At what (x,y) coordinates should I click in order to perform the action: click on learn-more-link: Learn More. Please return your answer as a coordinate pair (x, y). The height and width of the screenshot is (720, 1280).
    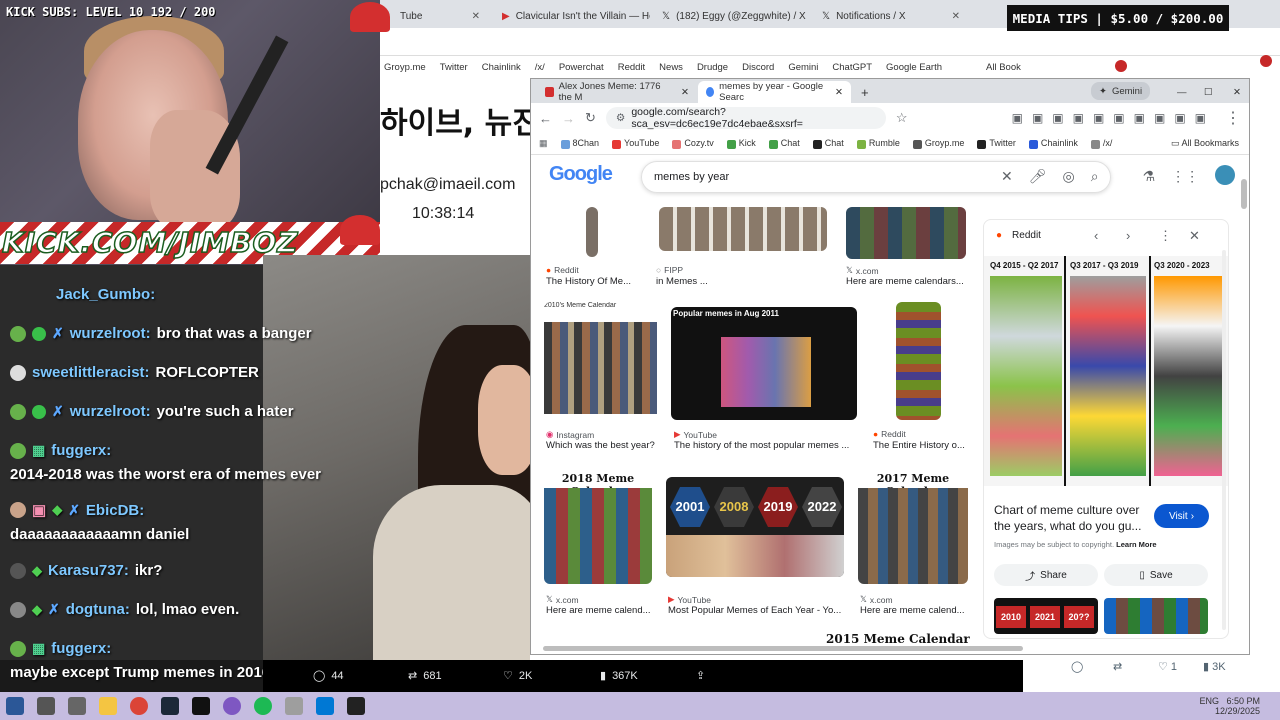
    Looking at the image, I should click on (1136, 544).